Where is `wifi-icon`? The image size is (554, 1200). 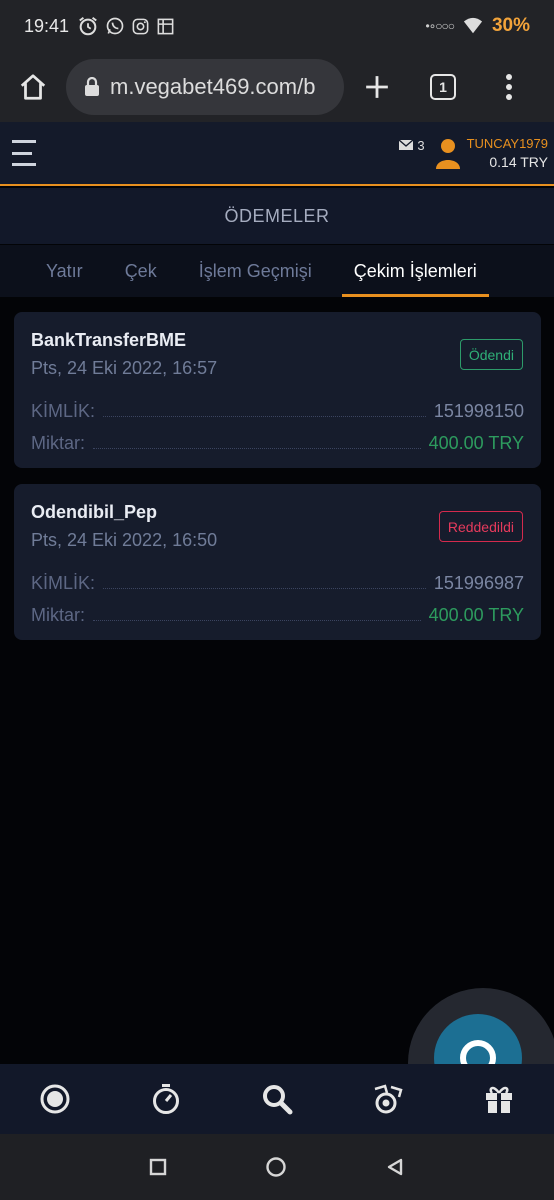
wifi-icon is located at coordinates (473, 25).